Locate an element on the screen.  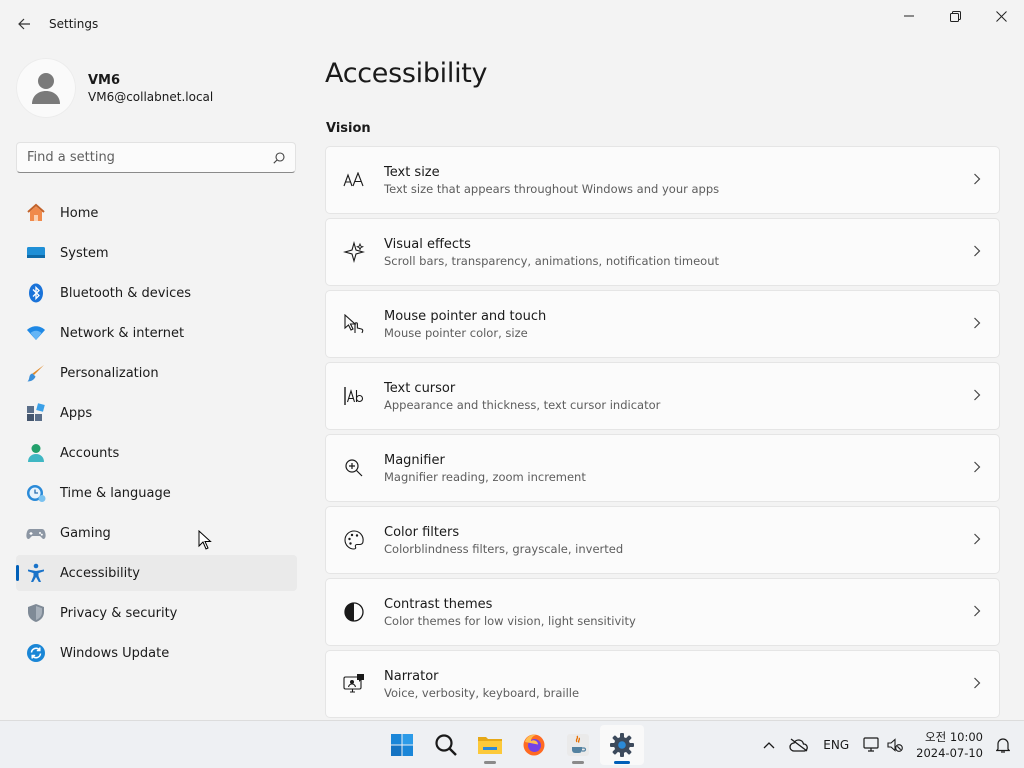
sidebar-item-windows-update: Windows Update is located at coordinates (156, 653).